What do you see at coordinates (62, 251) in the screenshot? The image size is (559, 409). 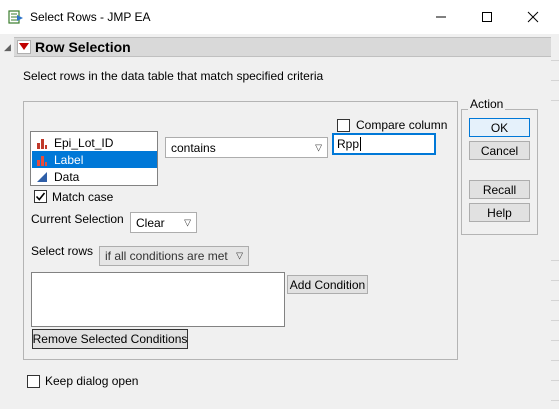 I see `select-rows-label: Select rows` at bounding box center [62, 251].